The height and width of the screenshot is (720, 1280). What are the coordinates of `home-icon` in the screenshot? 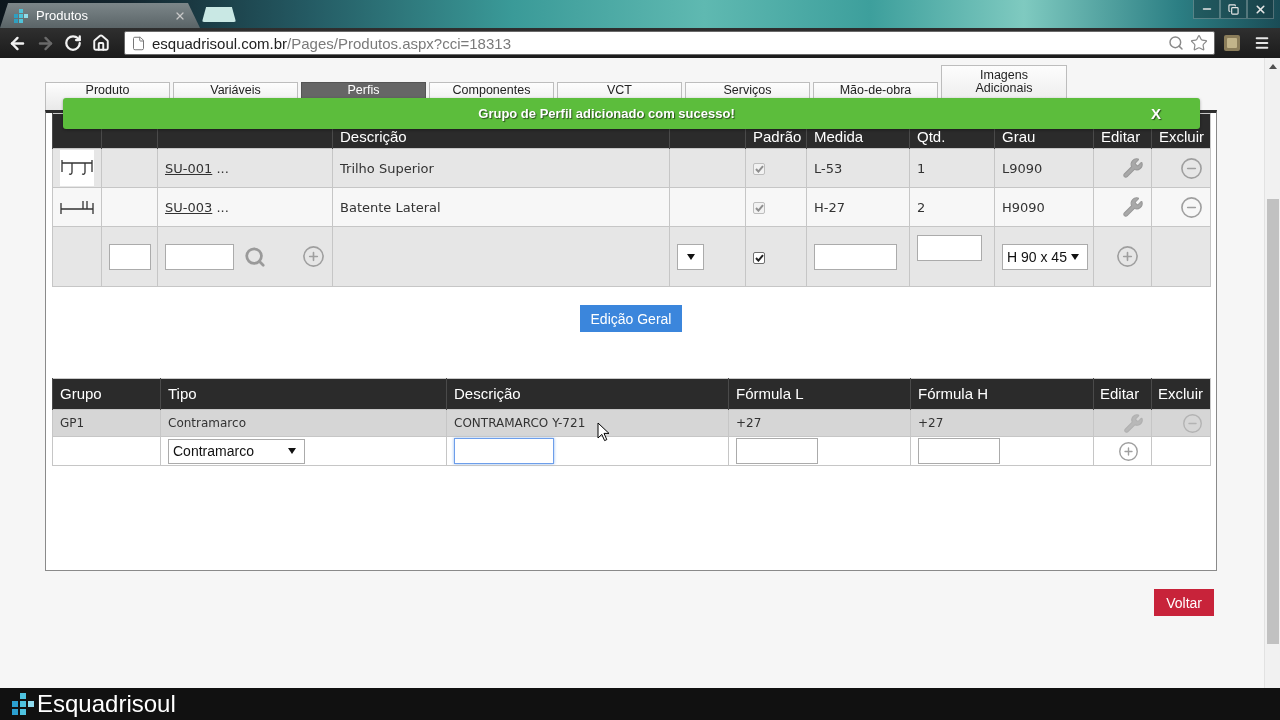 It's located at (101, 43).